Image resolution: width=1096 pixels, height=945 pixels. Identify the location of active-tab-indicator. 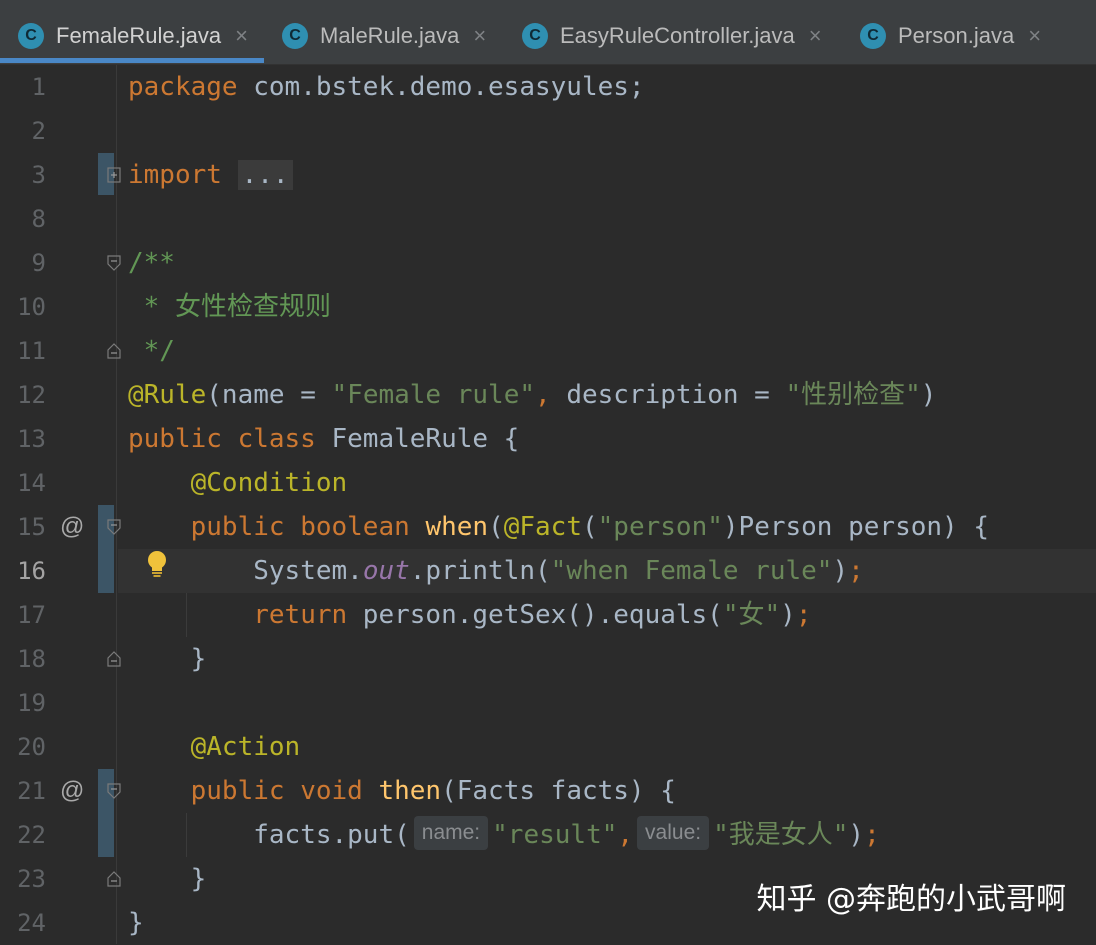
(132, 60).